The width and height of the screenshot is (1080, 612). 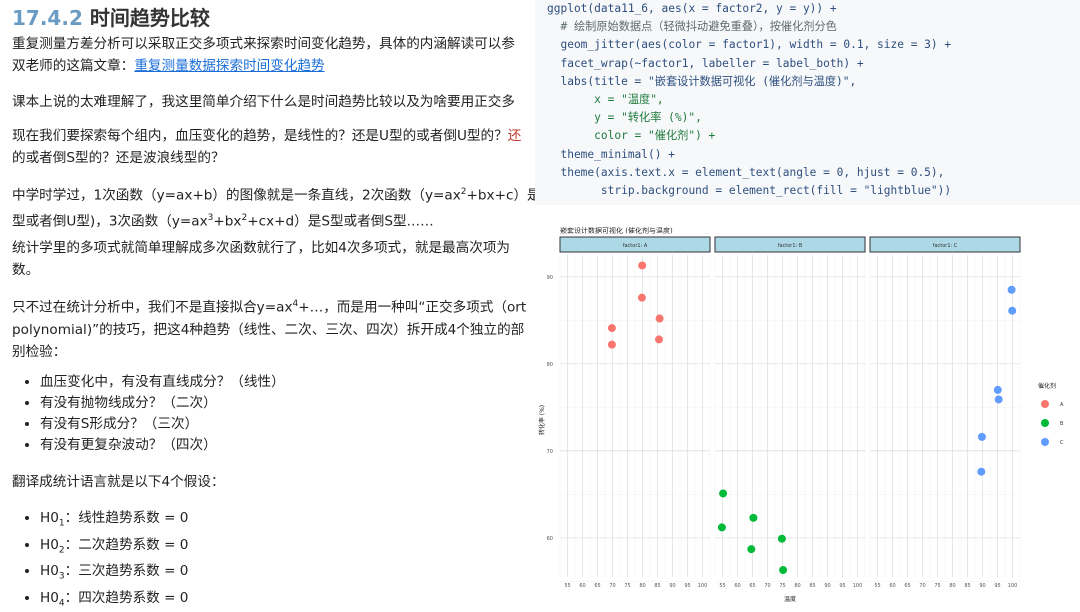 I want to click on hypothesis-text: ：线性趋势系数 = 0, so click(x=126, y=518).